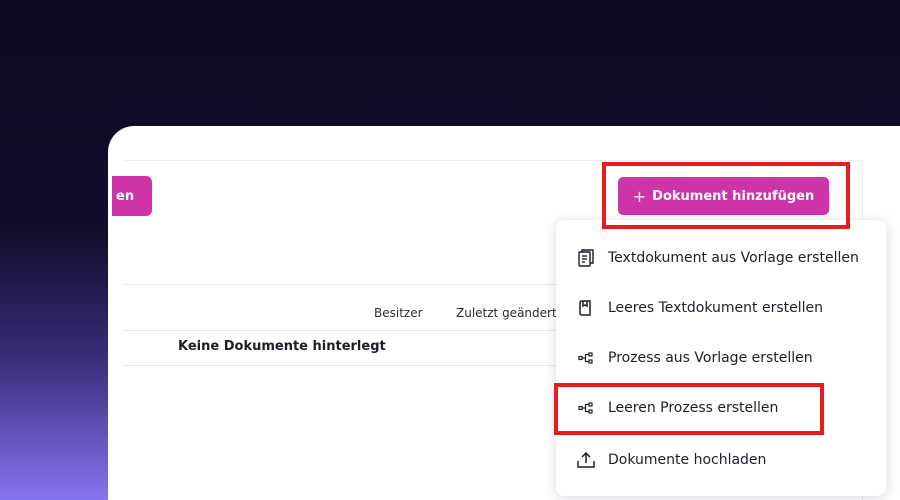  What do you see at coordinates (282, 346) in the screenshot?
I see `empty-state-message: Keine Dokumente hinterlegt` at bounding box center [282, 346].